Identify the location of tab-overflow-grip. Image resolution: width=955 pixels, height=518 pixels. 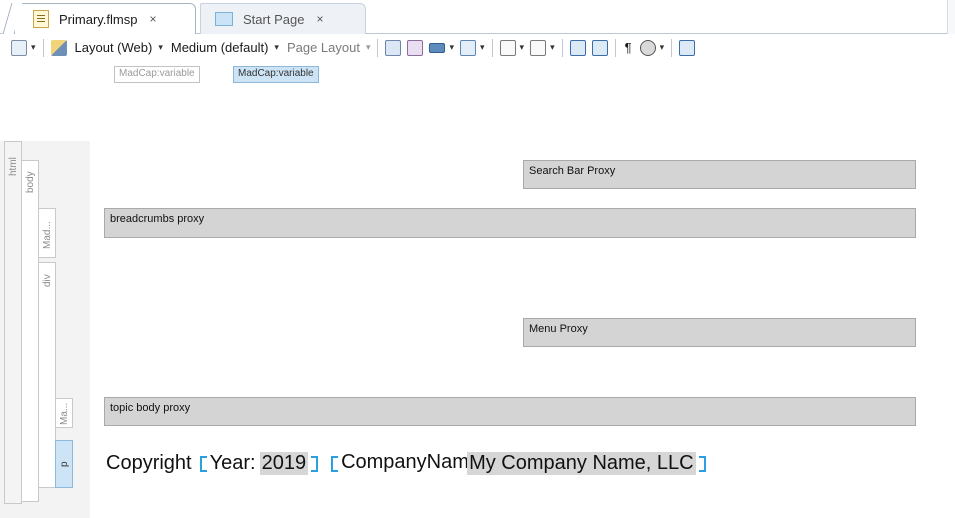
(951, 17).